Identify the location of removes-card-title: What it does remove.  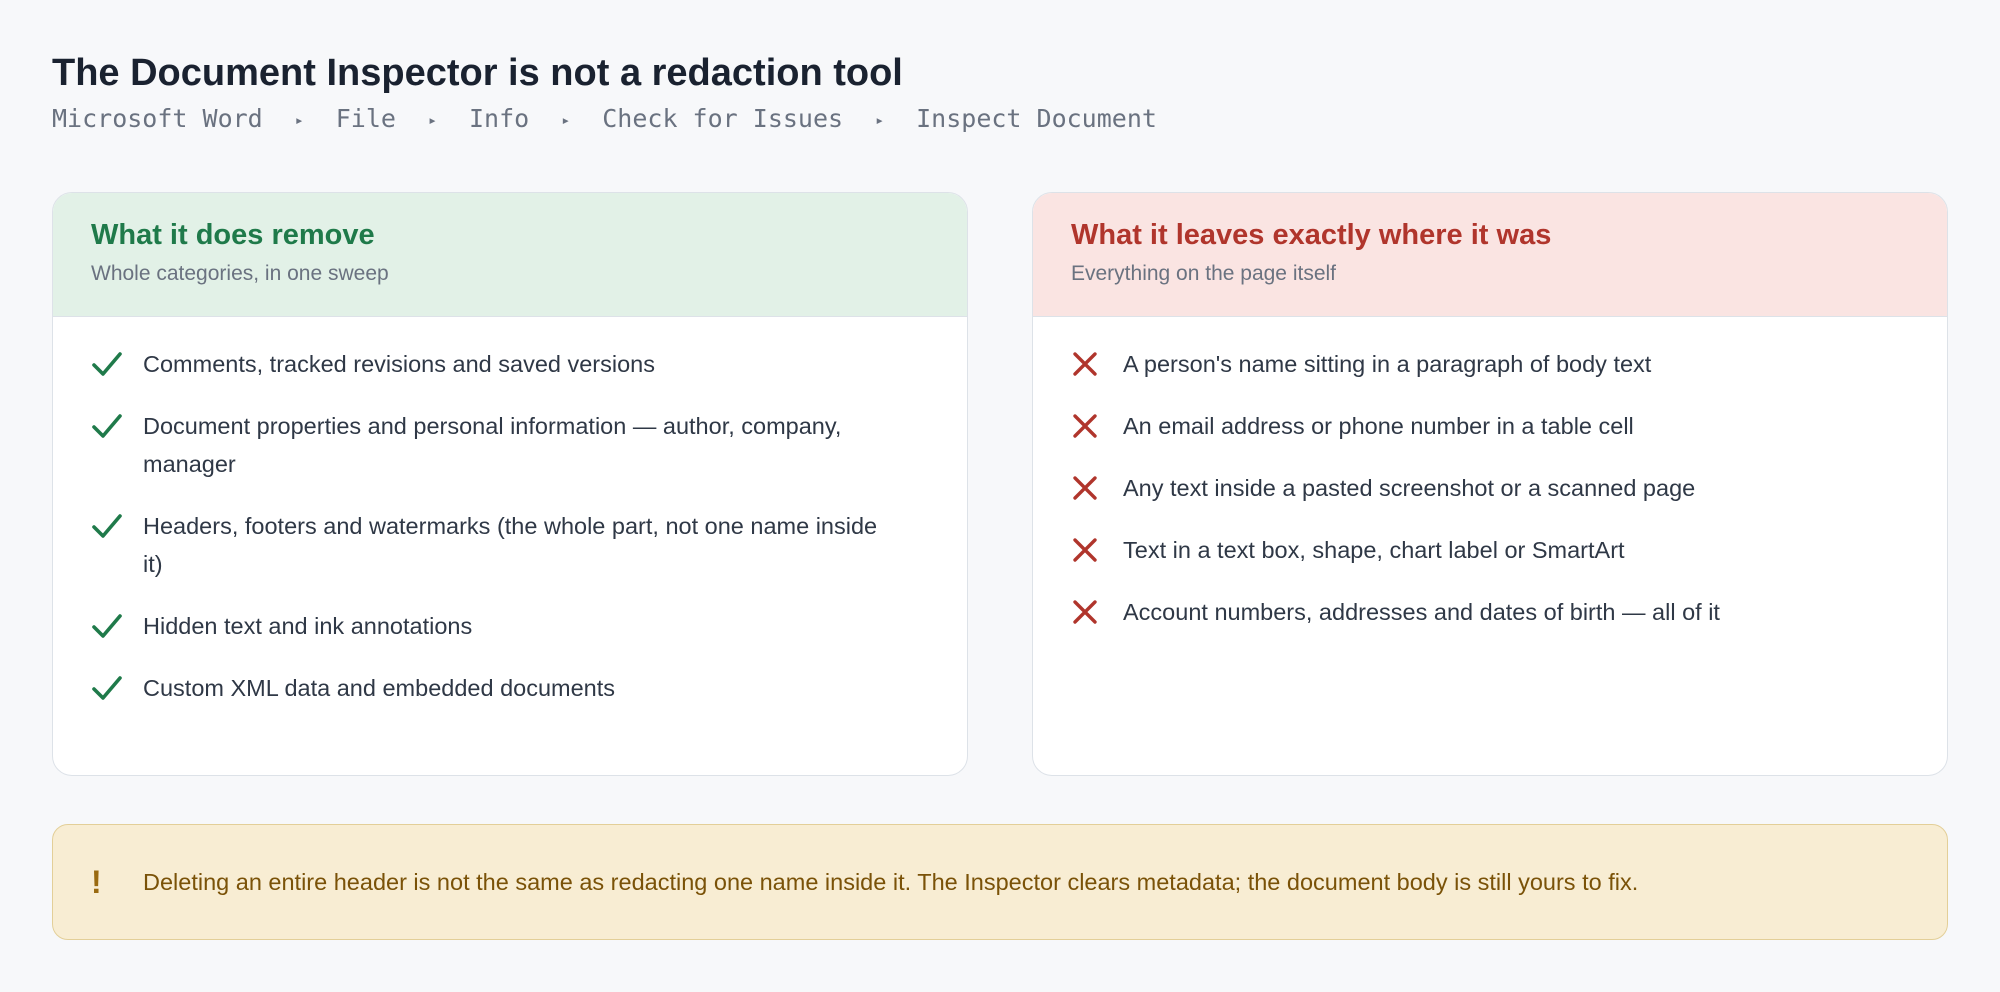
(233, 235).